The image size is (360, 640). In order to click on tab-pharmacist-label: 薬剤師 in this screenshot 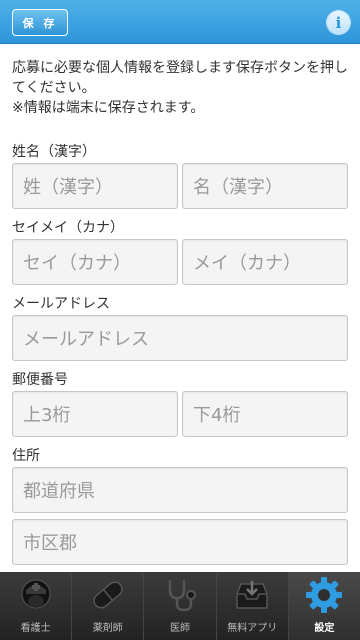, I will do `click(107, 628)`.